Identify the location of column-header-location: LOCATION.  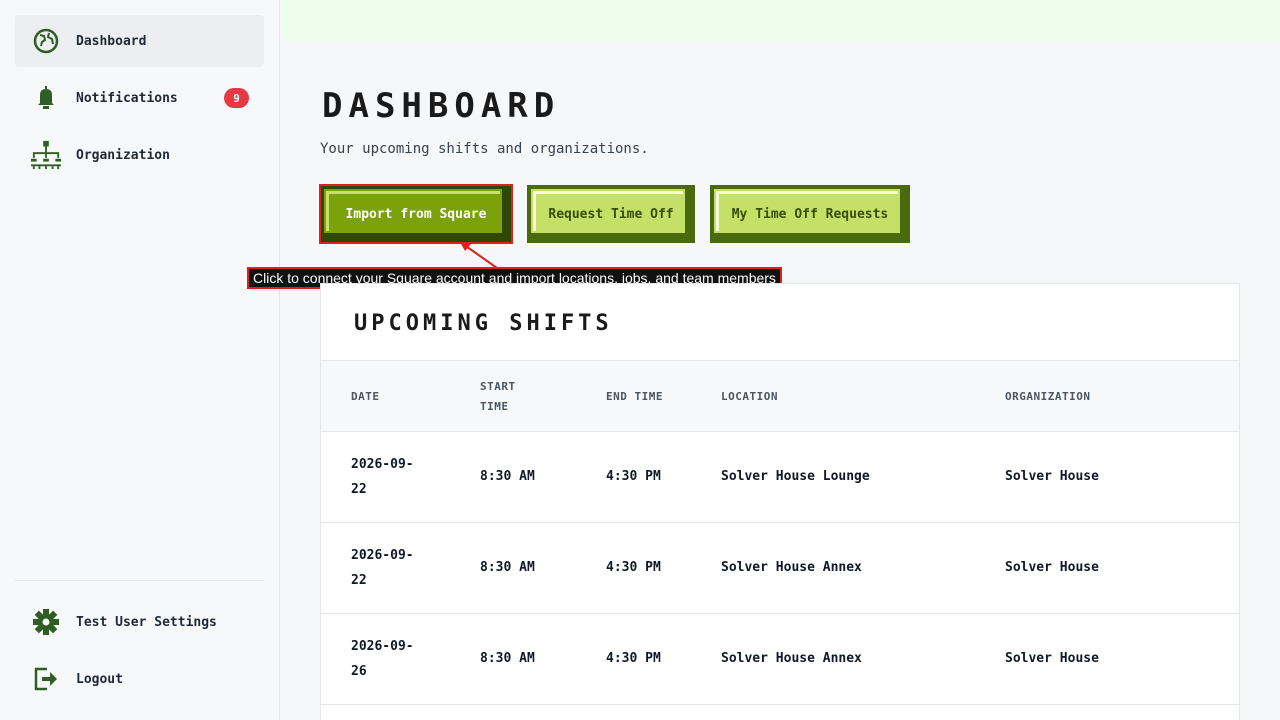
(749, 396).